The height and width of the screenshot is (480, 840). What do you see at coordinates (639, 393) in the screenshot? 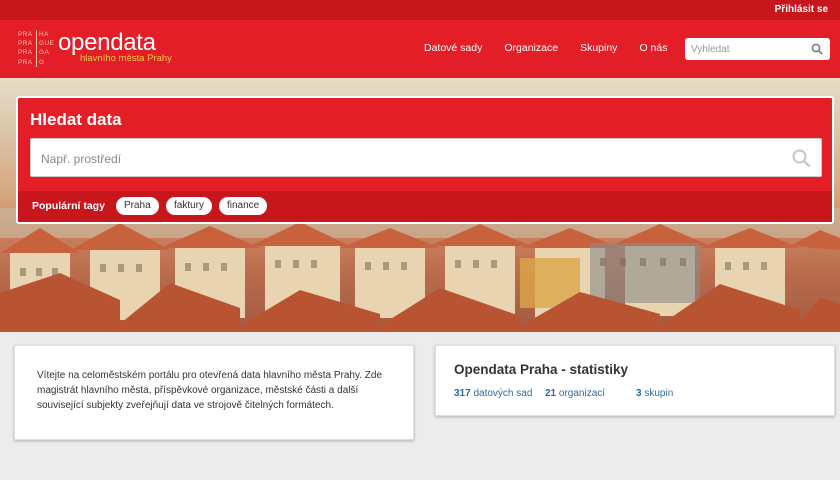
I see `stat-count: 3` at bounding box center [639, 393].